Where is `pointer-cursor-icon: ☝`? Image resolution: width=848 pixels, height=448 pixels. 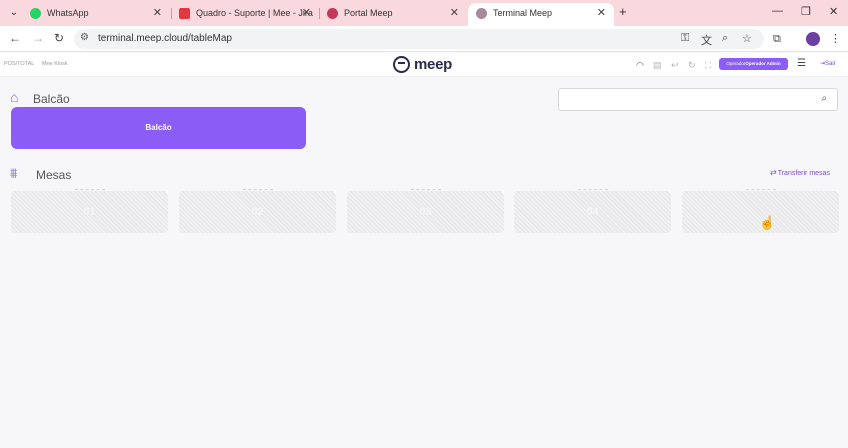 pointer-cursor-icon: ☝ is located at coordinates (767, 222).